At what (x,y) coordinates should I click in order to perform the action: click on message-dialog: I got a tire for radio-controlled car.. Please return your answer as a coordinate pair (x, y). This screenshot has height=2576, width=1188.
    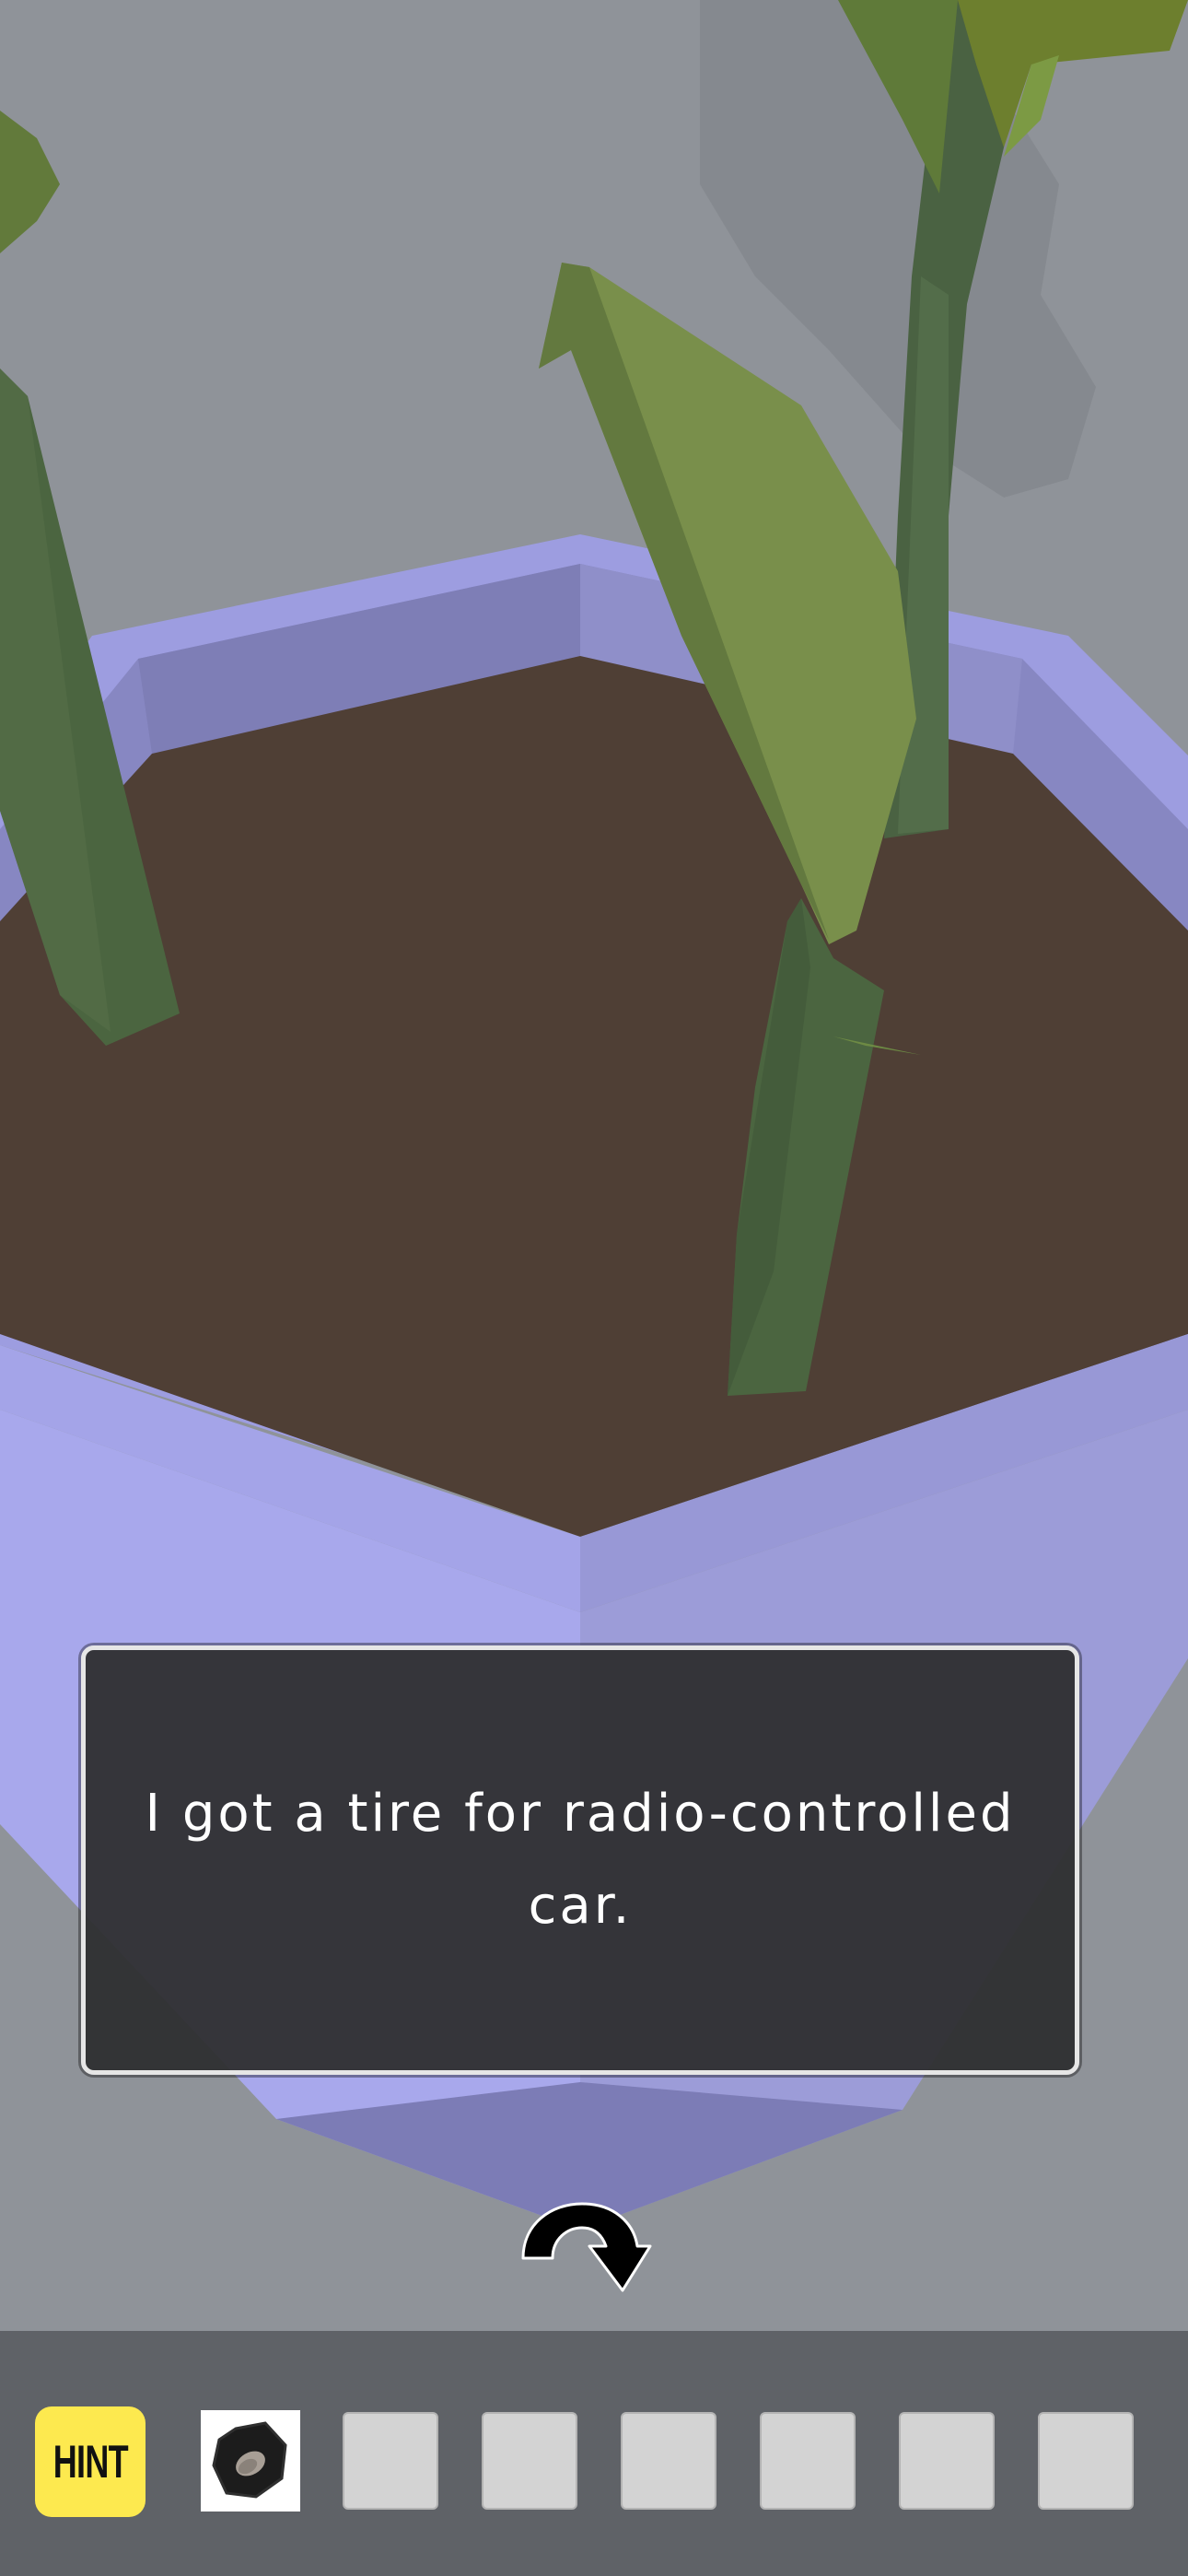
    Looking at the image, I should click on (580, 1860).